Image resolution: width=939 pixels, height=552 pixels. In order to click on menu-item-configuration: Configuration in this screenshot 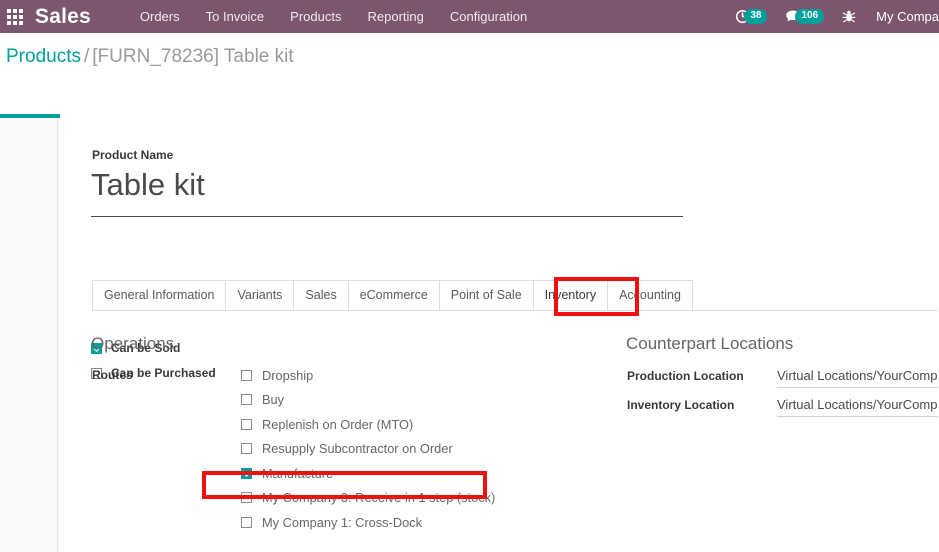, I will do `click(488, 16)`.